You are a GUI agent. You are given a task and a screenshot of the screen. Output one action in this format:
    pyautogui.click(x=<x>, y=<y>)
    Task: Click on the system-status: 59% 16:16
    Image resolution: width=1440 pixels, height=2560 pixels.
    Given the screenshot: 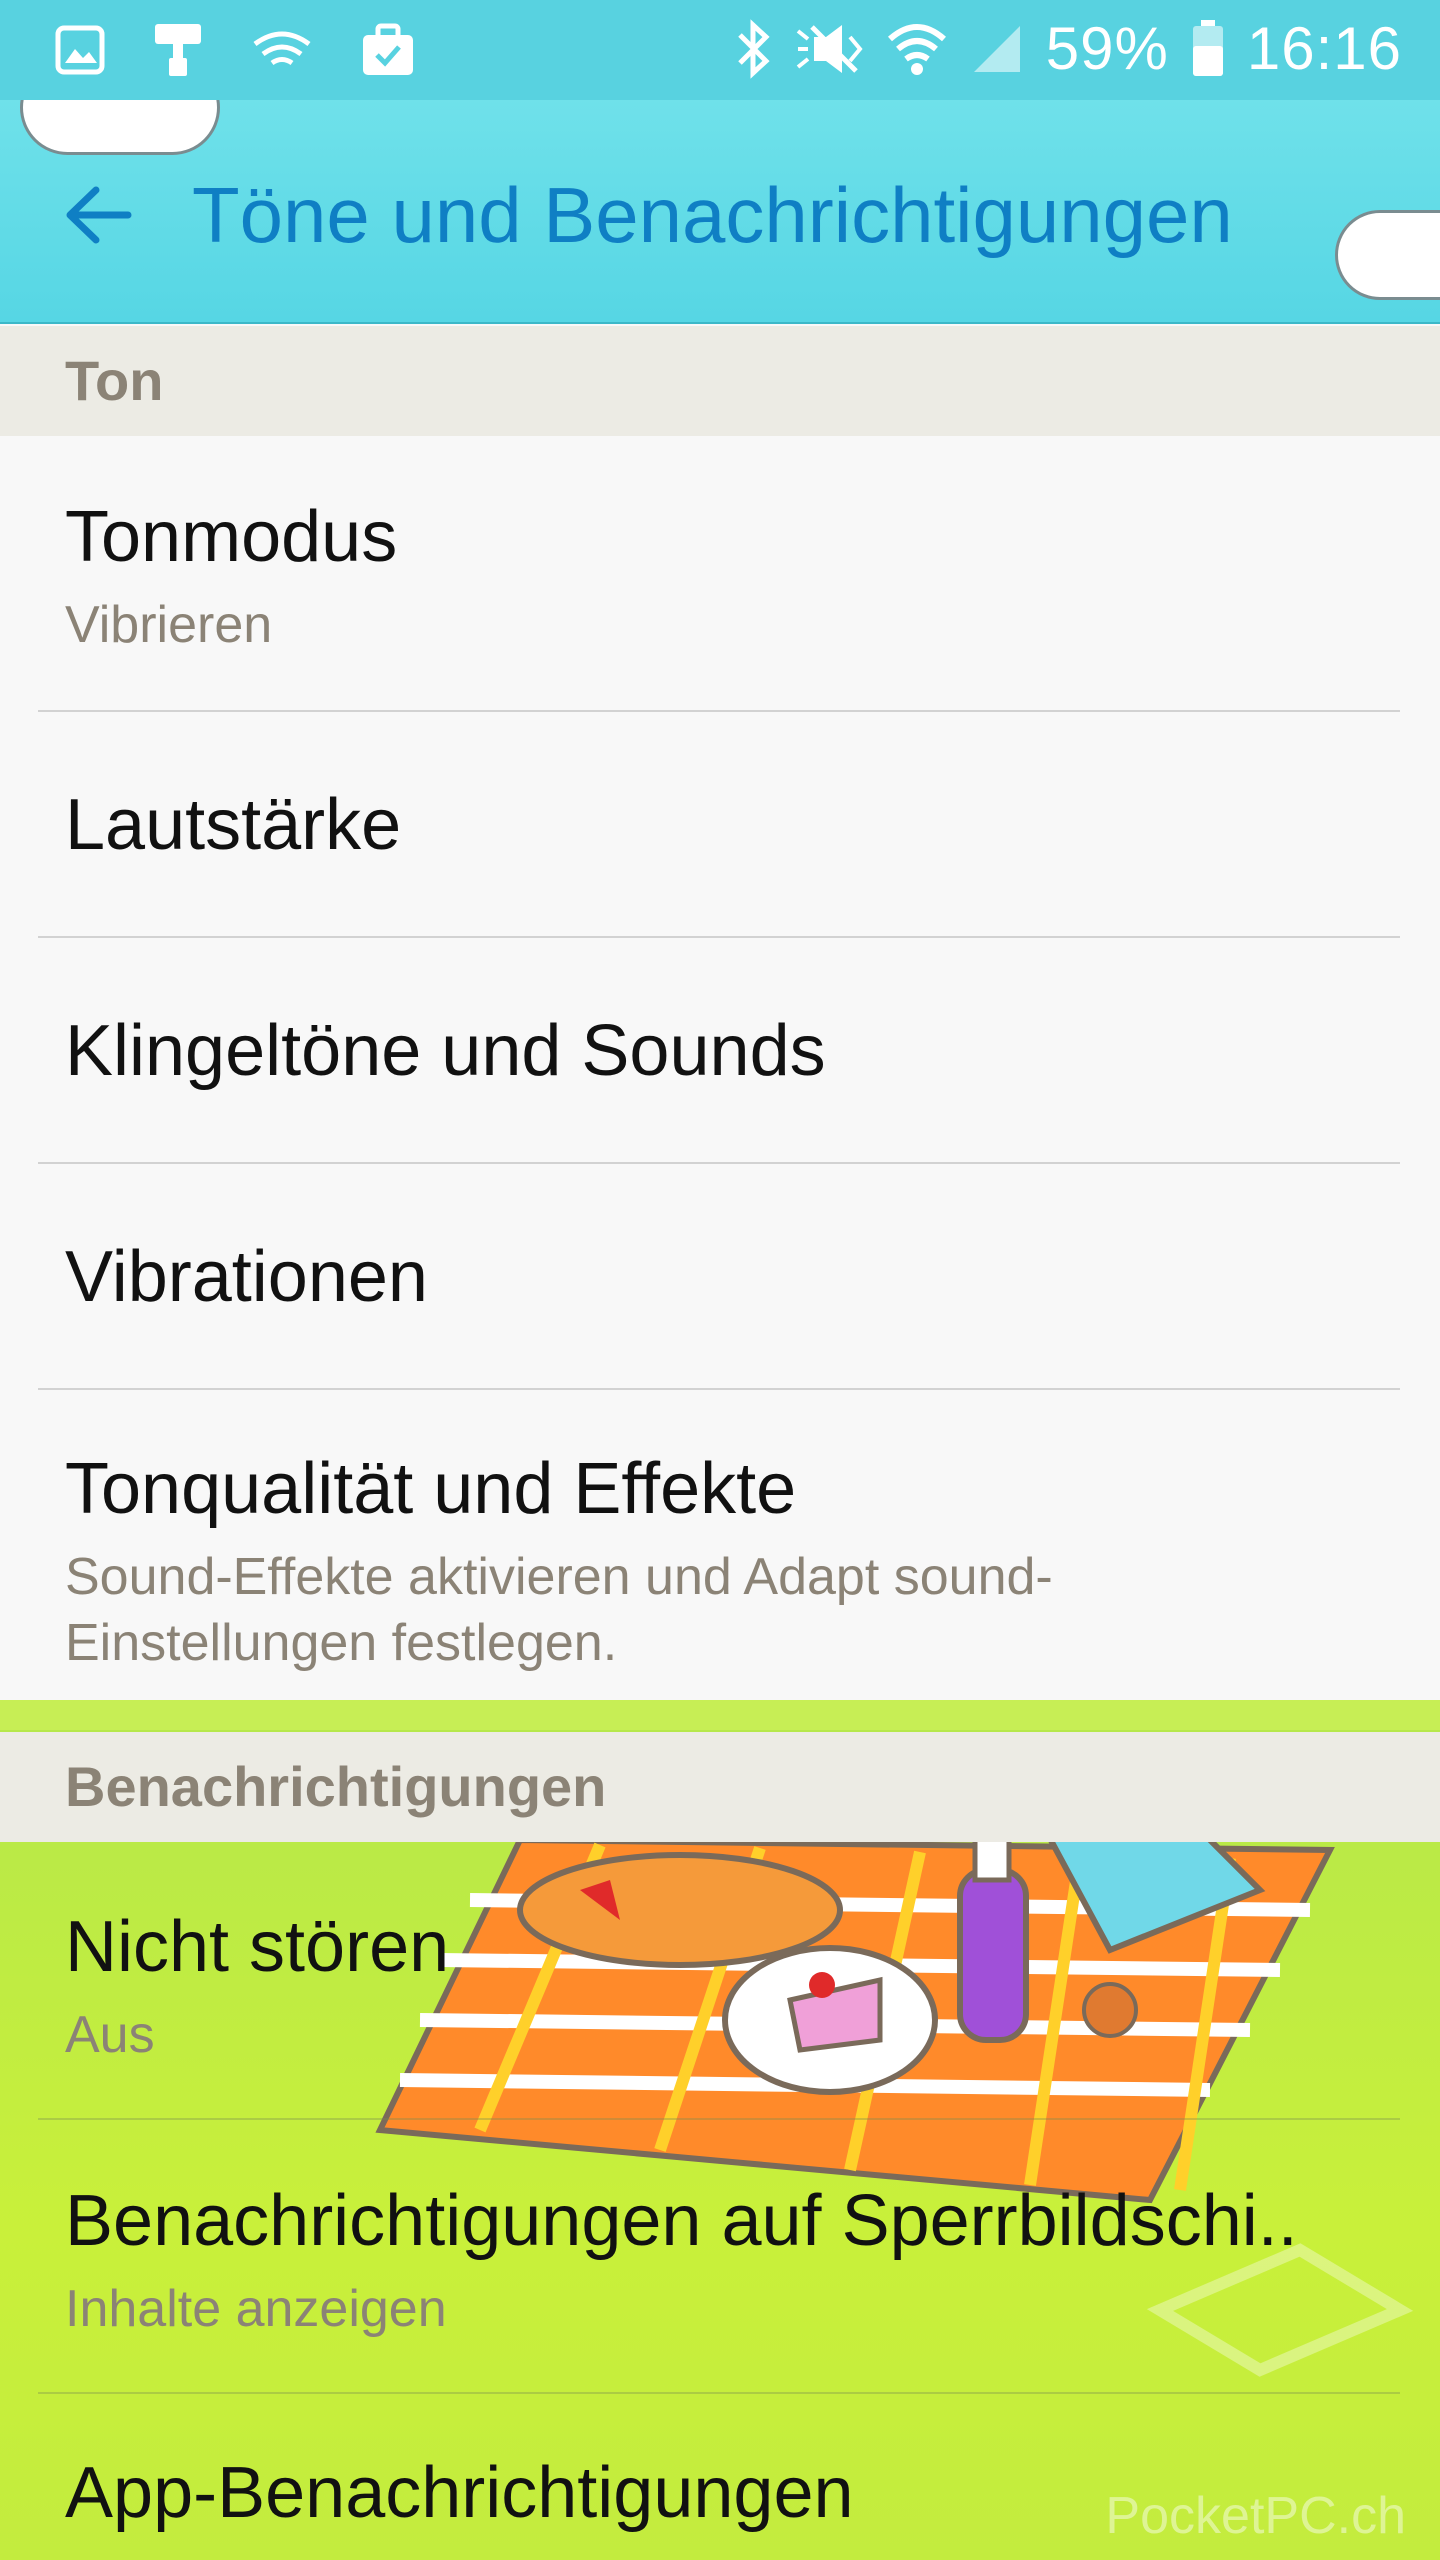 What is the action you would take?
    pyautogui.click(x=1069, y=48)
    